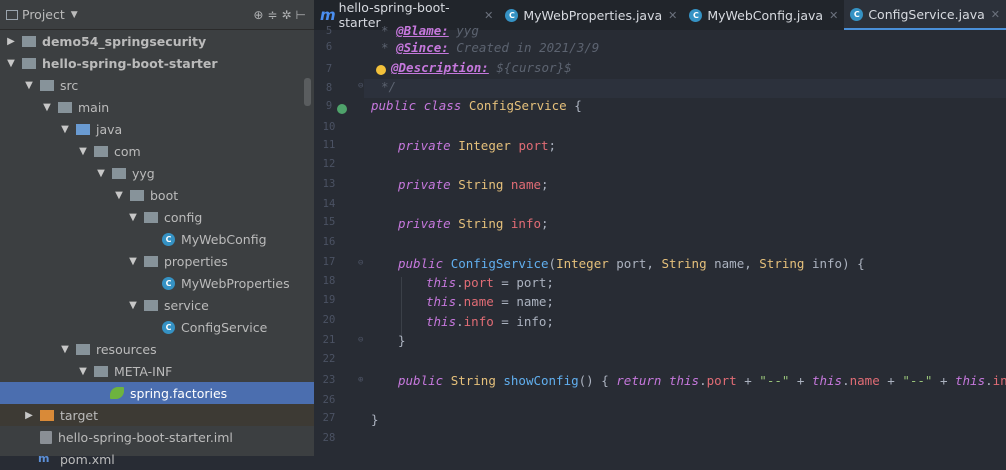 The height and width of the screenshot is (470, 1006). I want to click on lightbulb-icon, so click(381, 70).